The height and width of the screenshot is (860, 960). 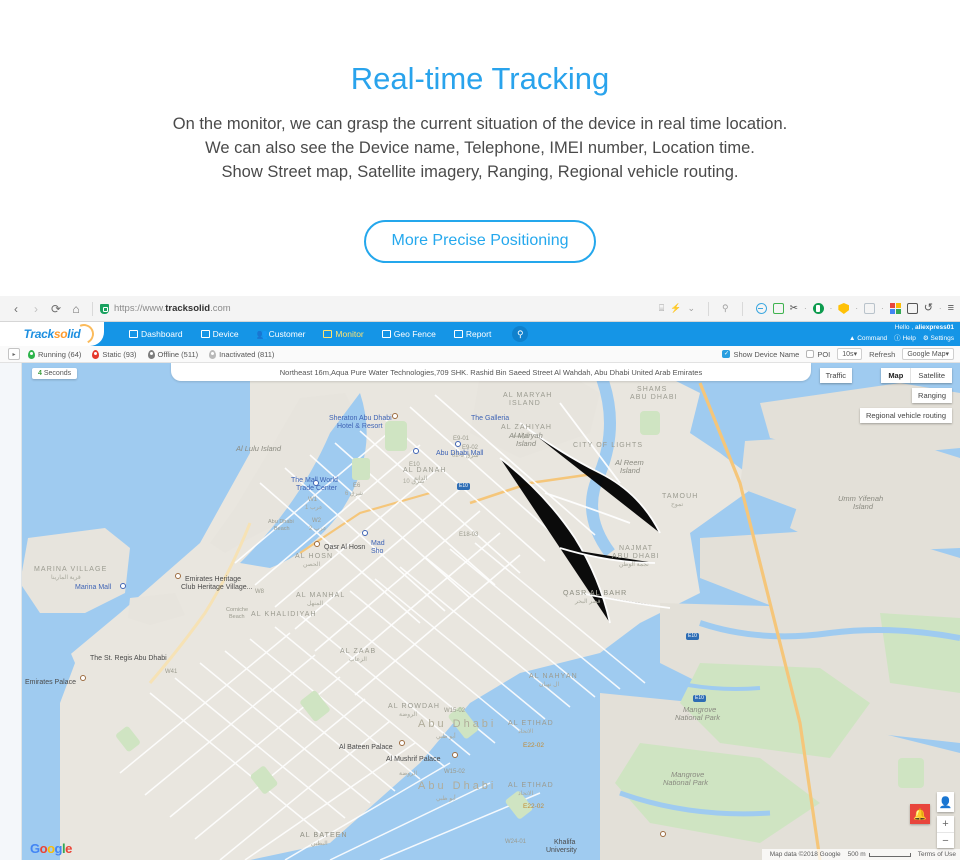 I want to click on highway-shield-e10b: E10, so click(x=692, y=636).